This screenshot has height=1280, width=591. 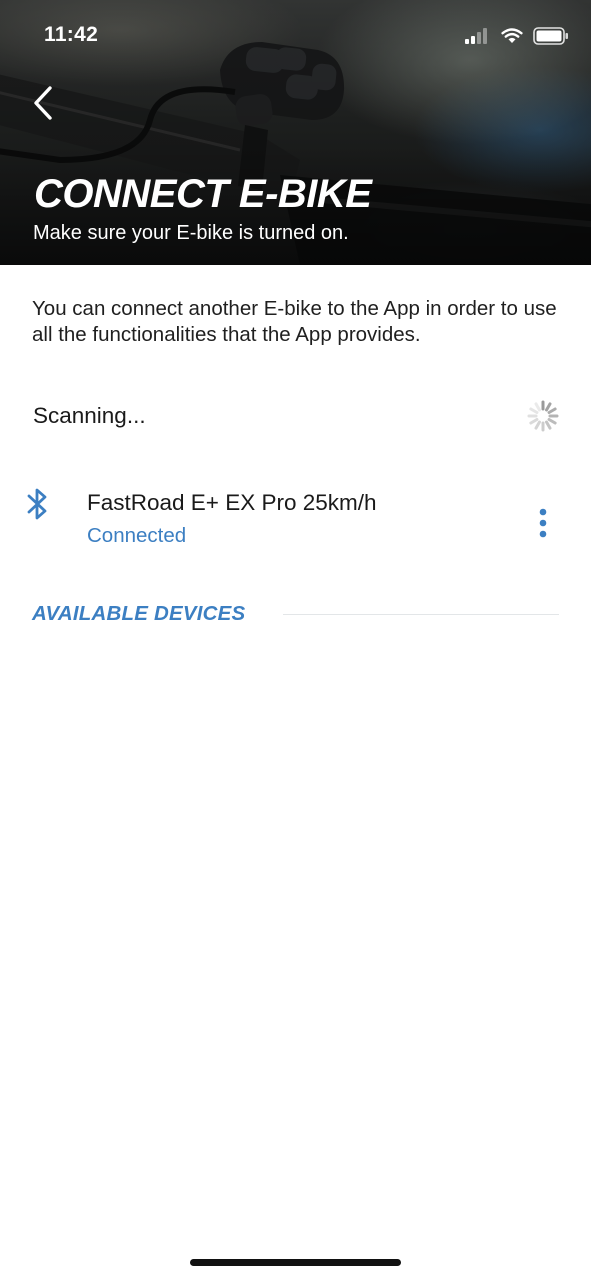 What do you see at coordinates (295, 517) in the screenshot?
I see `connected-device-row: FastRoad E+ EX Pro 25km/h Connected` at bounding box center [295, 517].